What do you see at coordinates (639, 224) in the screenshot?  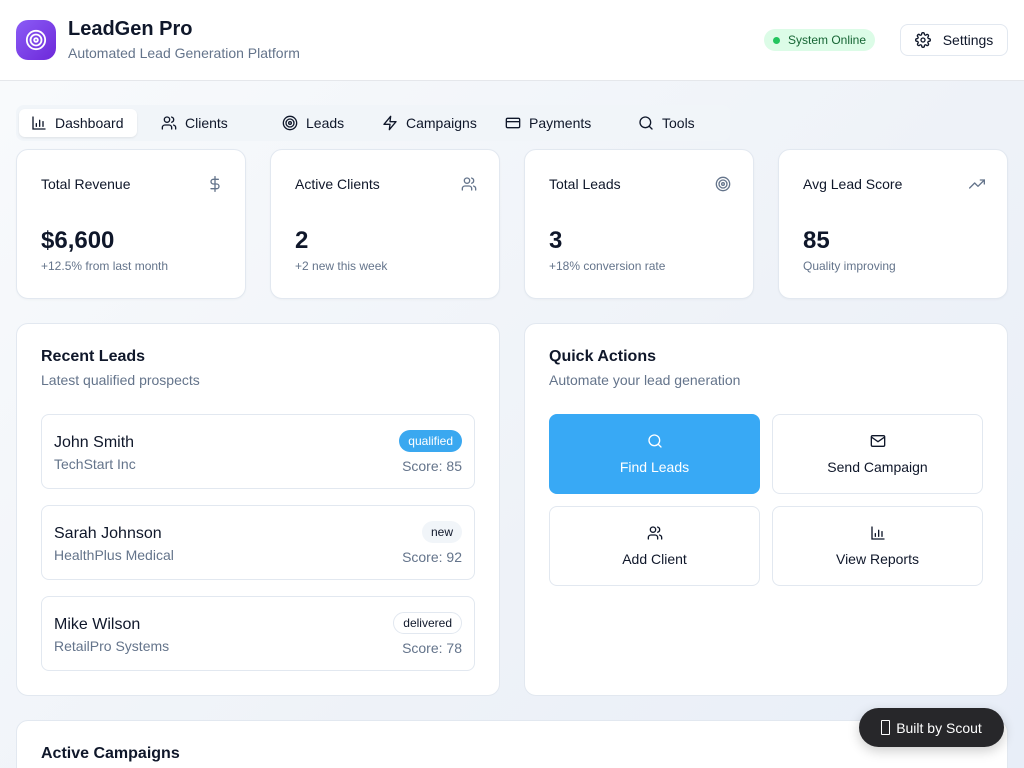 I see `stat-card-leads: Total Leads 3 +18% conversion rate` at bounding box center [639, 224].